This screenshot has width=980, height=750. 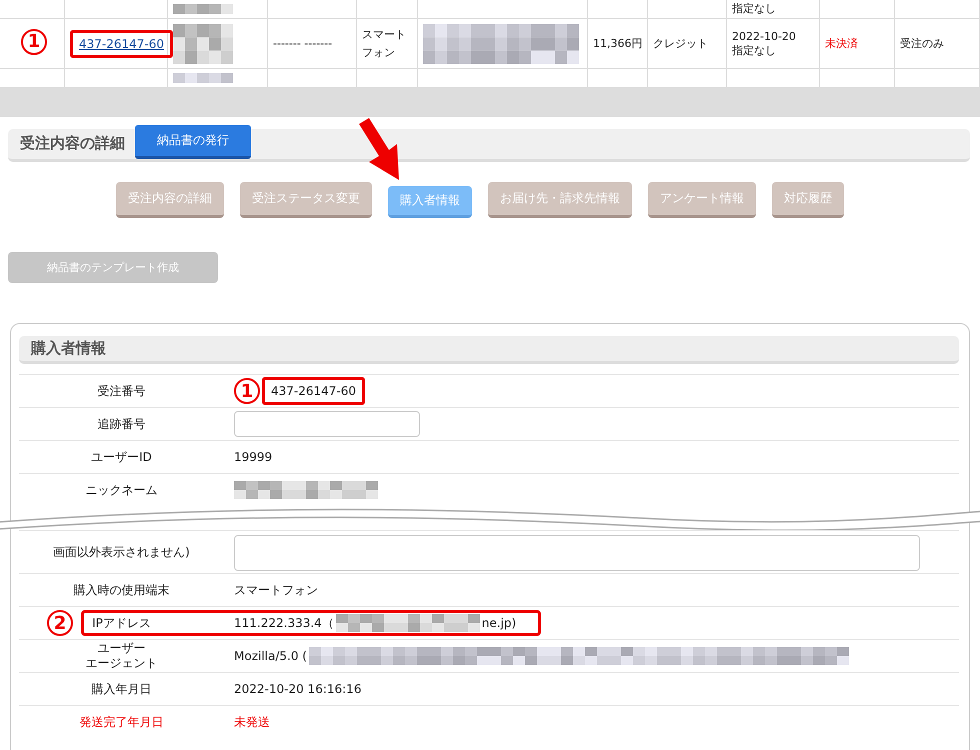 What do you see at coordinates (253, 457) in the screenshot?
I see `field-value: 19999` at bounding box center [253, 457].